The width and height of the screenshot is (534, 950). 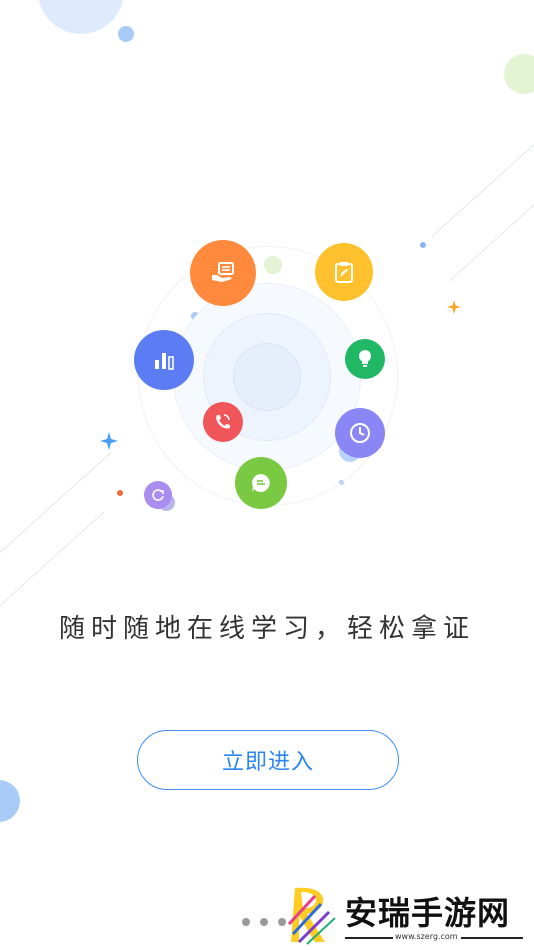 I want to click on page-indicator, so click(x=264, y=922).